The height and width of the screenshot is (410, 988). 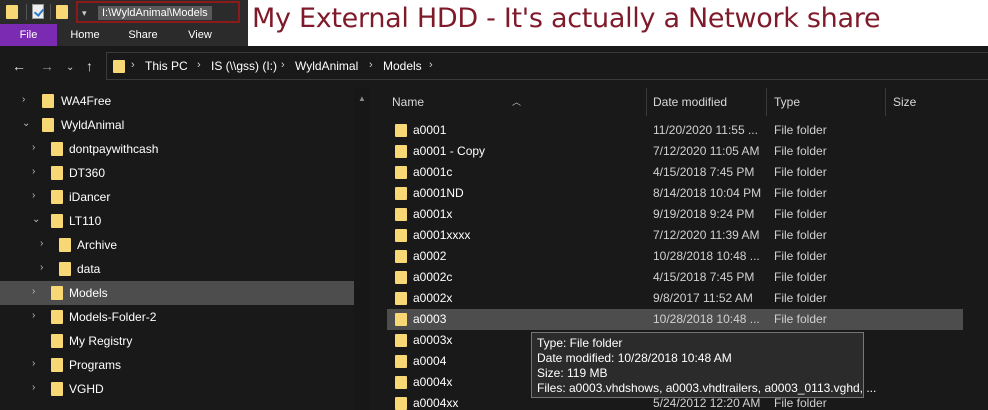 I want to click on tab-share: Share, so click(x=143, y=35).